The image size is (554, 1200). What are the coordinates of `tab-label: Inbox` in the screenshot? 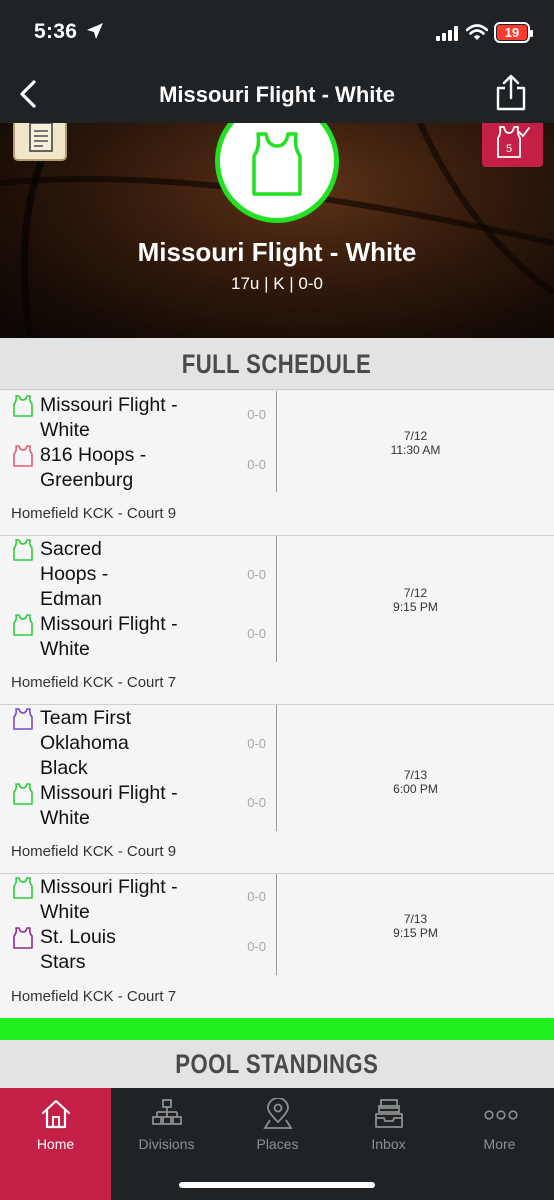 It's located at (388, 1144).